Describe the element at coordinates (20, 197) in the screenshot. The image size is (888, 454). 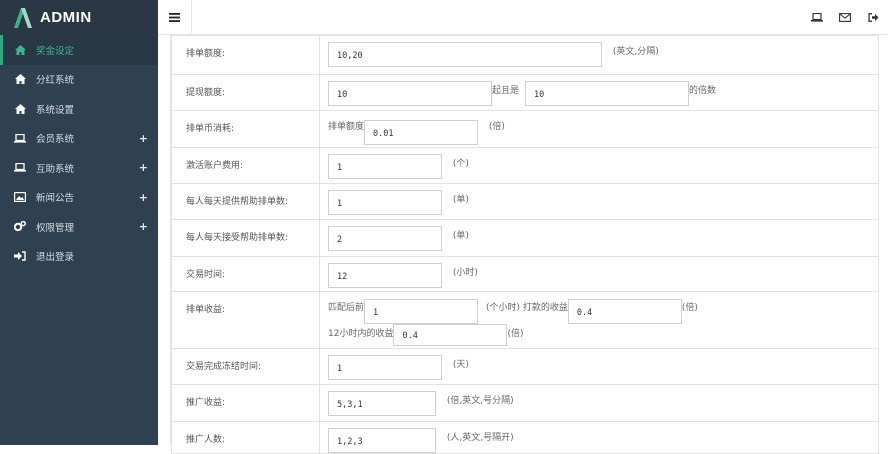
I see `image-icon` at that location.